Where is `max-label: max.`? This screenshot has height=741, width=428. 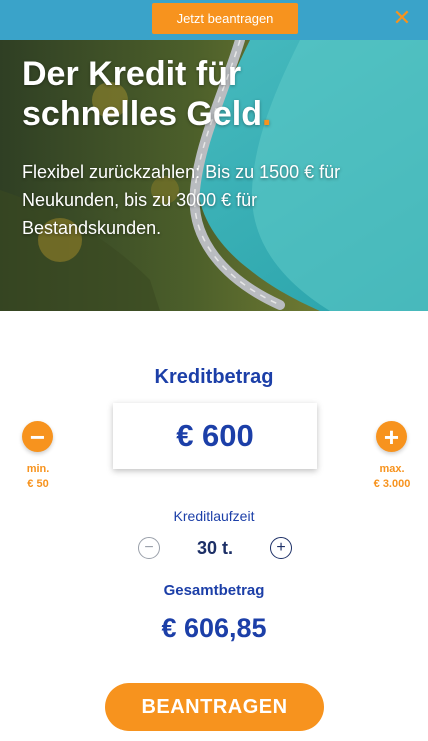
max-label: max. is located at coordinates (392, 469).